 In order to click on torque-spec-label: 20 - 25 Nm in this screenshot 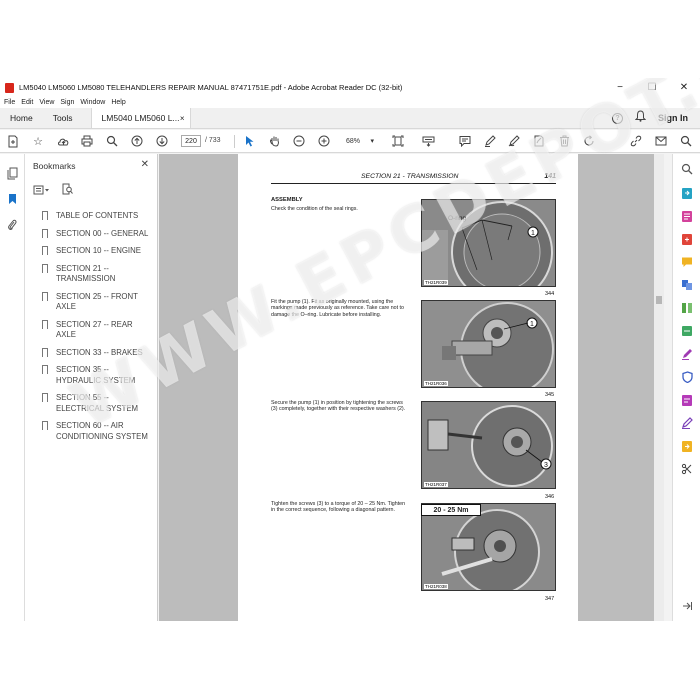, I will do `click(451, 510)`.